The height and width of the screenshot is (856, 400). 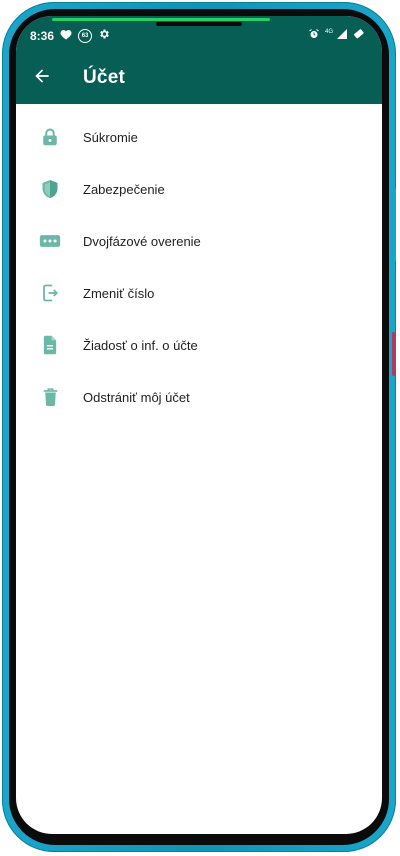 I want to click on back-button, so click(x=42, y=78).